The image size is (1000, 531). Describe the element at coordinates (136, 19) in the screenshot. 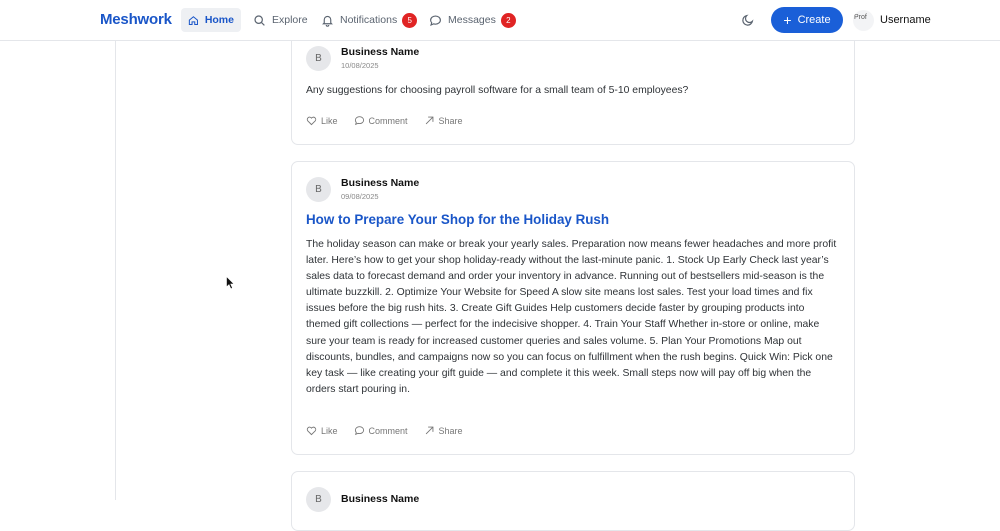

I see `brand-logo: Meshwork` at that location.